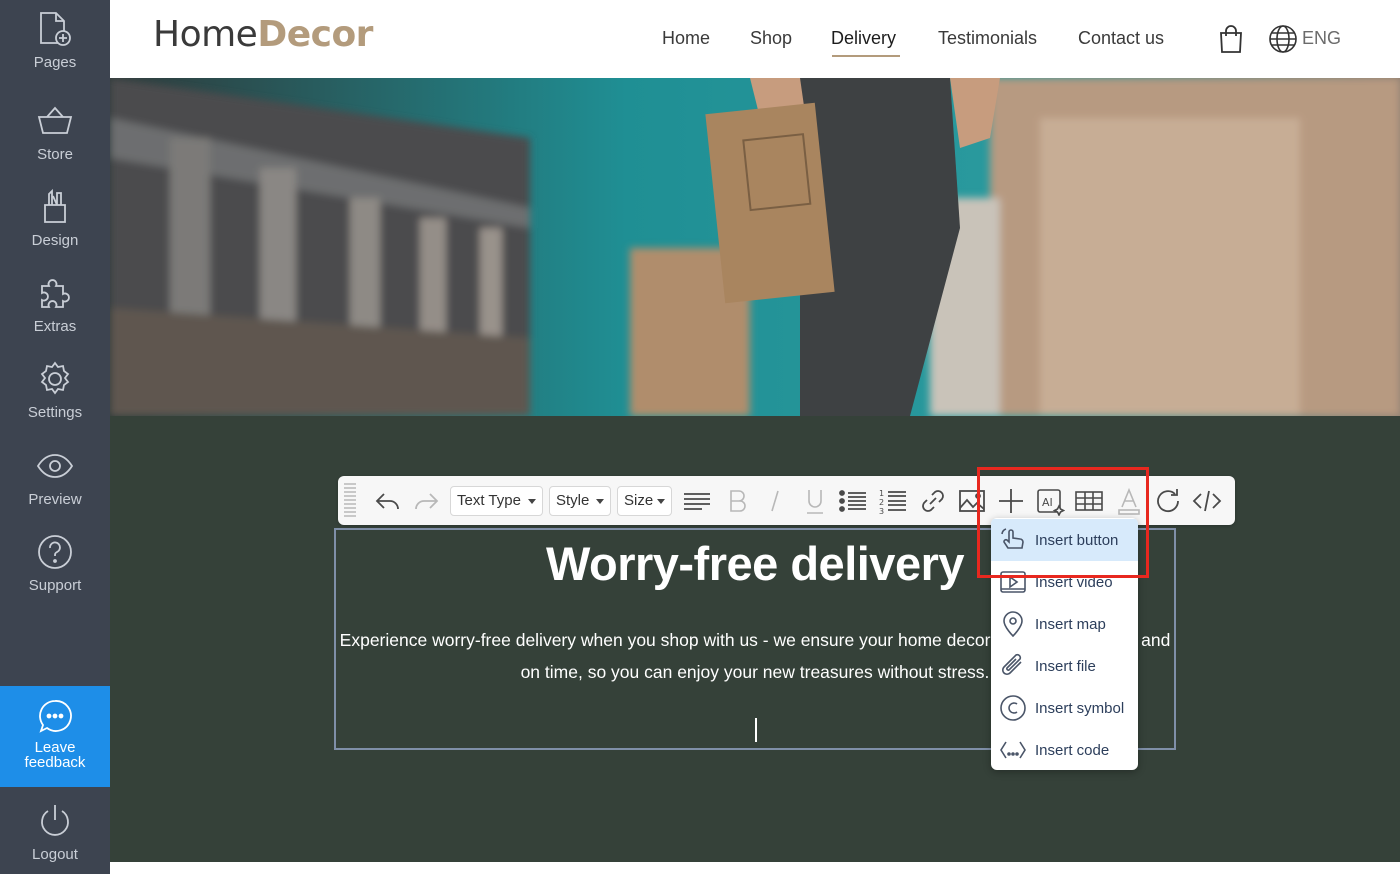  I want to click on leave-feedback-button: Leave feedback, so click(55, 736).